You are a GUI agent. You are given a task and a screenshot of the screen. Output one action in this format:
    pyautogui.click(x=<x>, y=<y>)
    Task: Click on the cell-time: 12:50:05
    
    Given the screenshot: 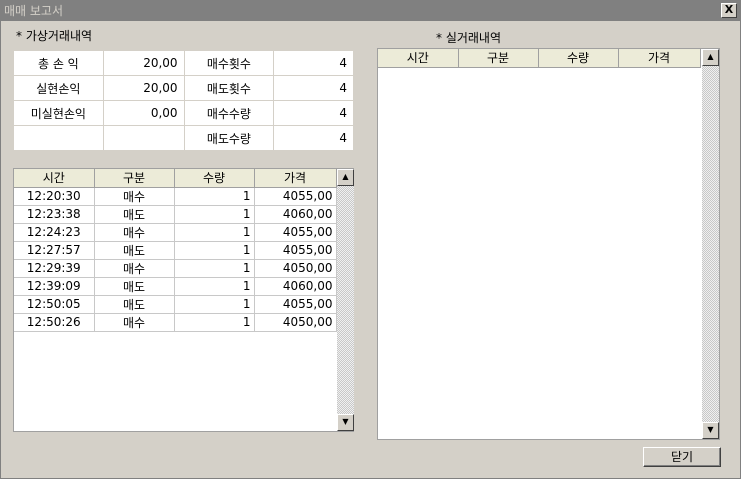 What is the action you would take?
    pyautogui.click(x=54, y=304)
    